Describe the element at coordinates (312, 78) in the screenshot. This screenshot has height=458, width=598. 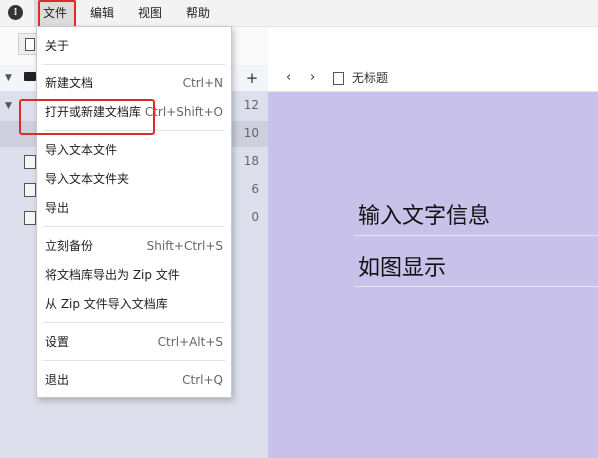
I see `chevron-right-icon: ›` at that location.